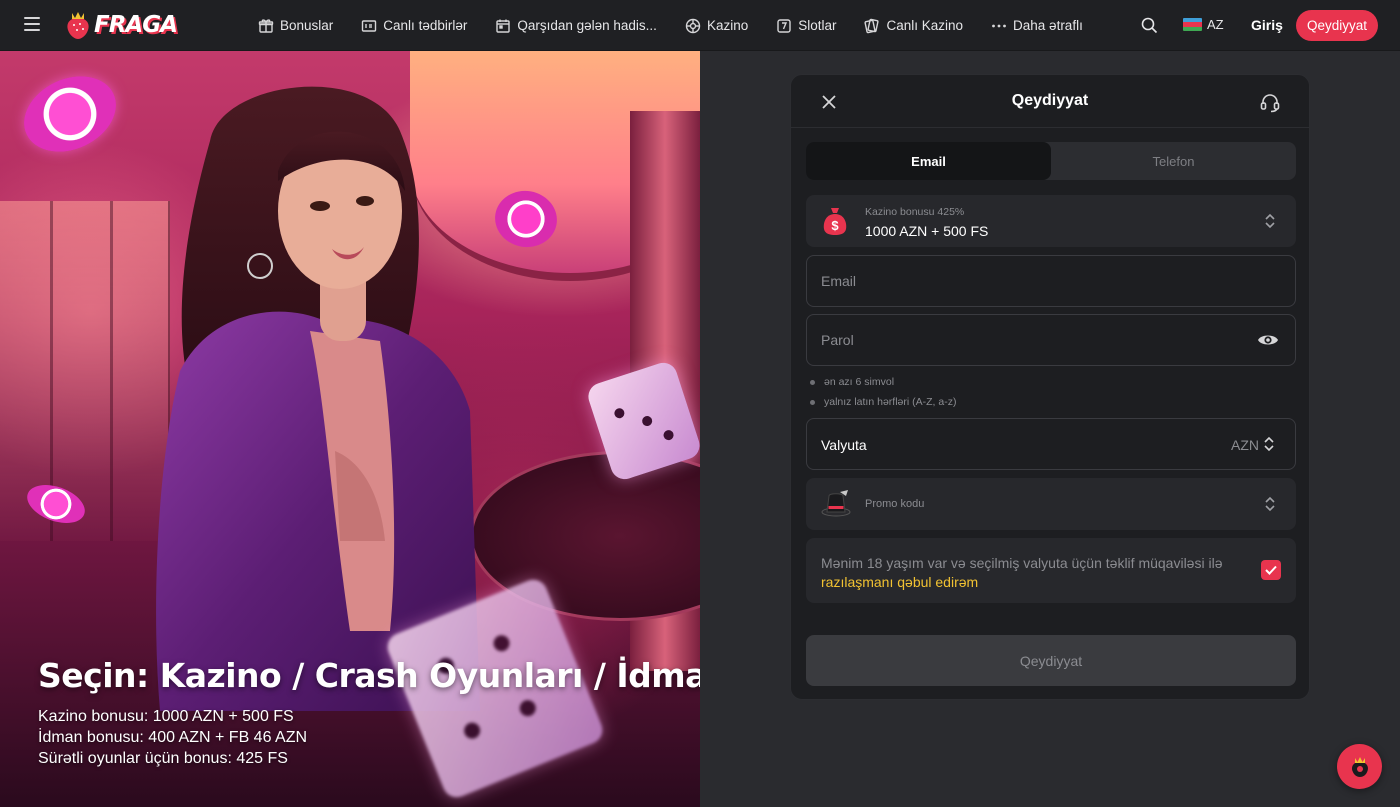 This screenshot has height=807, width=1400. I want to click on hero-fast-games-bonus: Sürətli oyunlar üçün bonus: 425 FS, so click(163, 758).